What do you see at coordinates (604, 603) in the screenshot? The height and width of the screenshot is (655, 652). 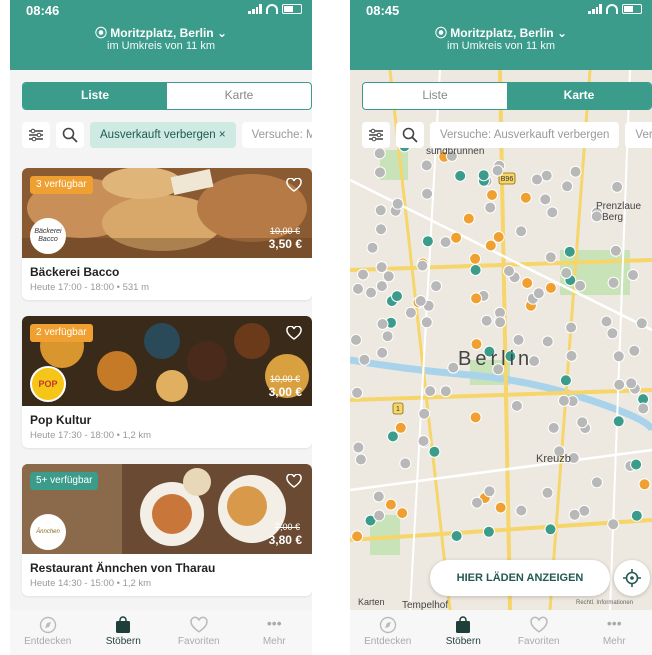 I see `legal-link: Rechtl. Informationen` at bounding box center [604, 603].